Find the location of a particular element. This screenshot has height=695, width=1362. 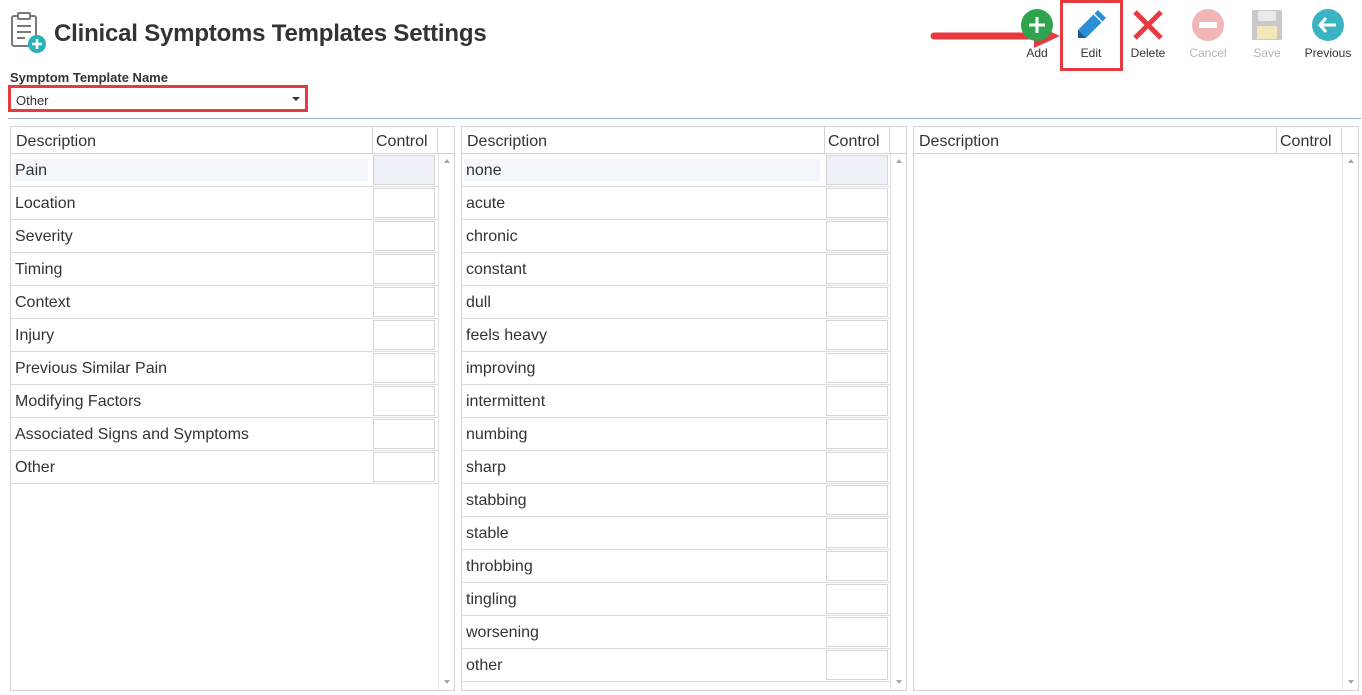

table-row: acute is located at coordinates (684, 203).